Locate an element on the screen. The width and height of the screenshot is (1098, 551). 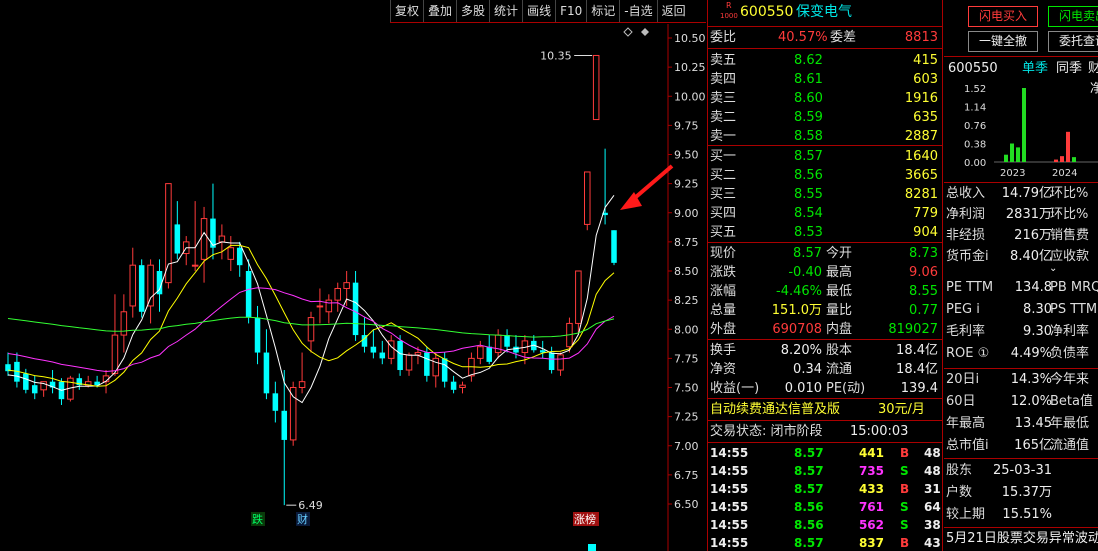
marker-cai: 财 is located at coordinates (302, 519).